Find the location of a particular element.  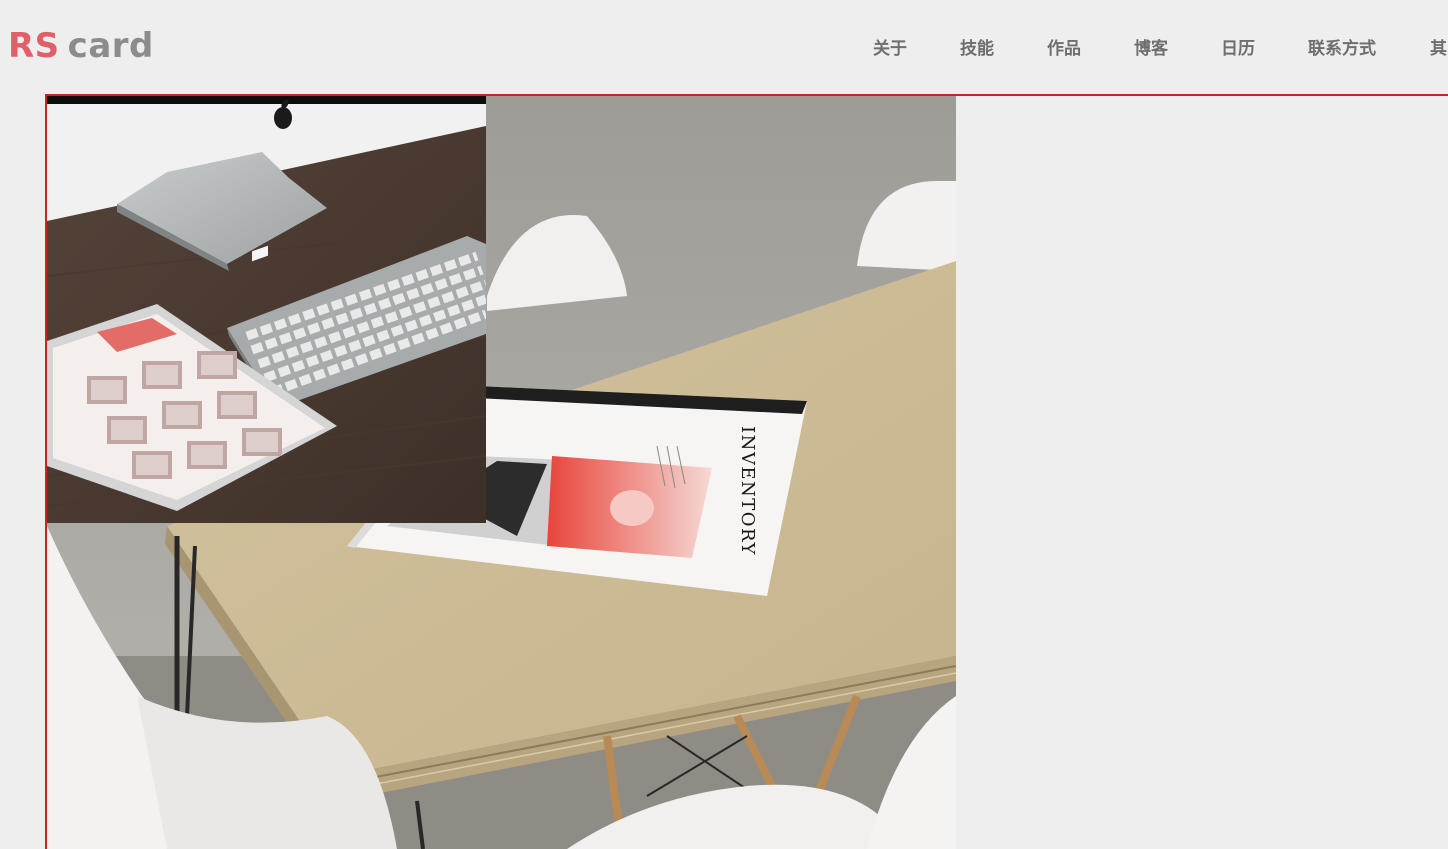

site-logo: RS card is located at coordinates (81, 46).